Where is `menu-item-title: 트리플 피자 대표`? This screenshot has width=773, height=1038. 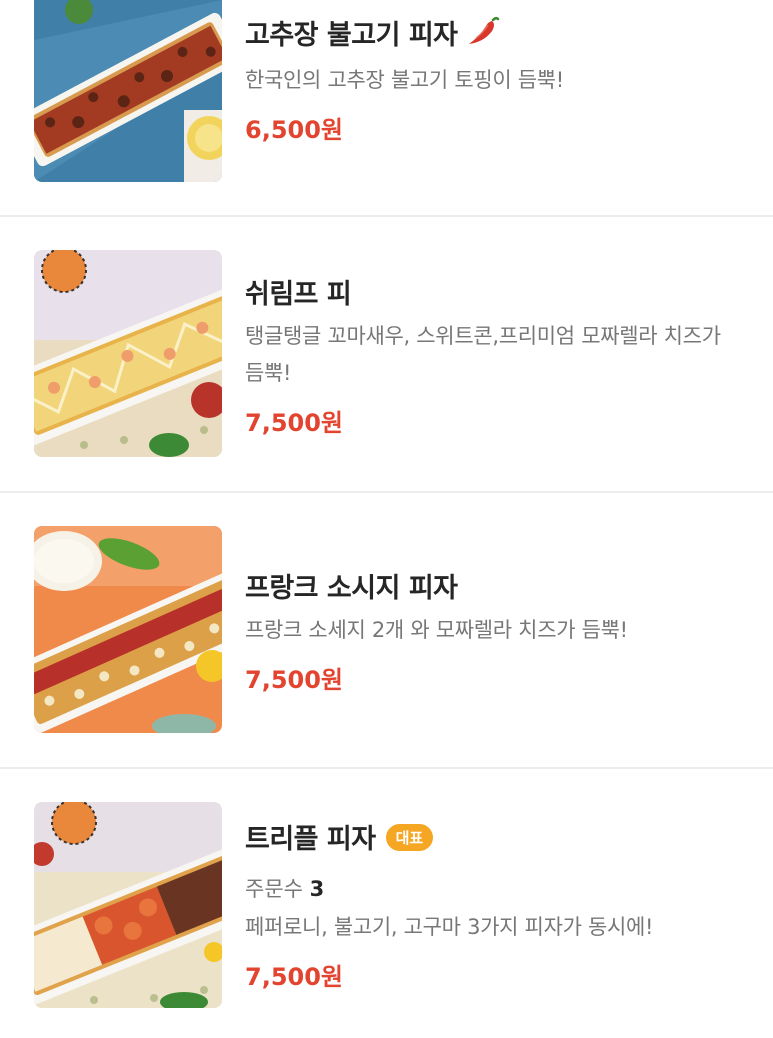
menu-item-title: 트리플 피자 대표 is located at coordinates (339, 836).